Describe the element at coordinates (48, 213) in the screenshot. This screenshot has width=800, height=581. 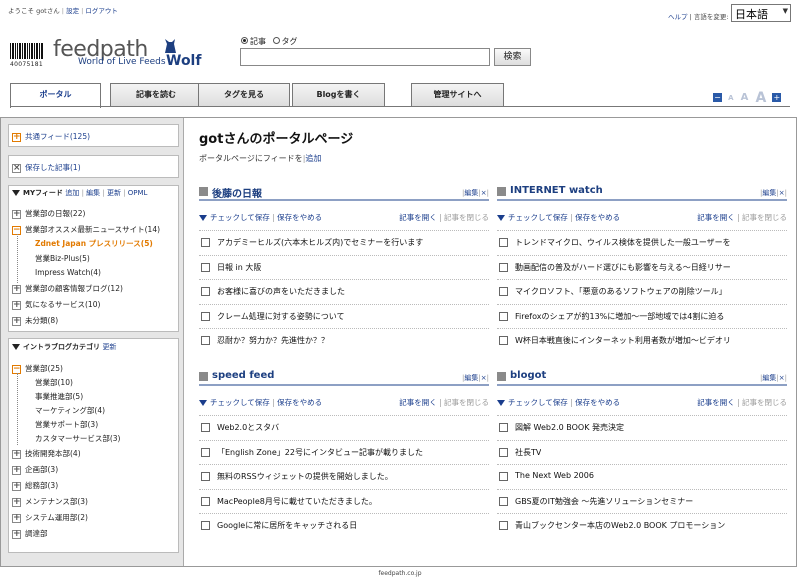
I see `sidebar-item-daily: + 営業部の日報(22)` at that location.